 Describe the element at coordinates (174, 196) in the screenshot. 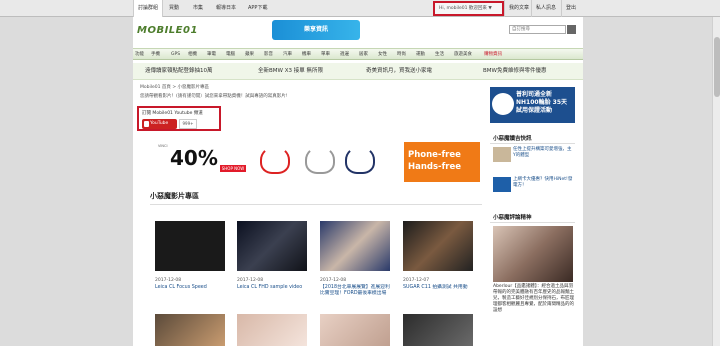

I see `section-title: 小惡魔影片專區` at that location.